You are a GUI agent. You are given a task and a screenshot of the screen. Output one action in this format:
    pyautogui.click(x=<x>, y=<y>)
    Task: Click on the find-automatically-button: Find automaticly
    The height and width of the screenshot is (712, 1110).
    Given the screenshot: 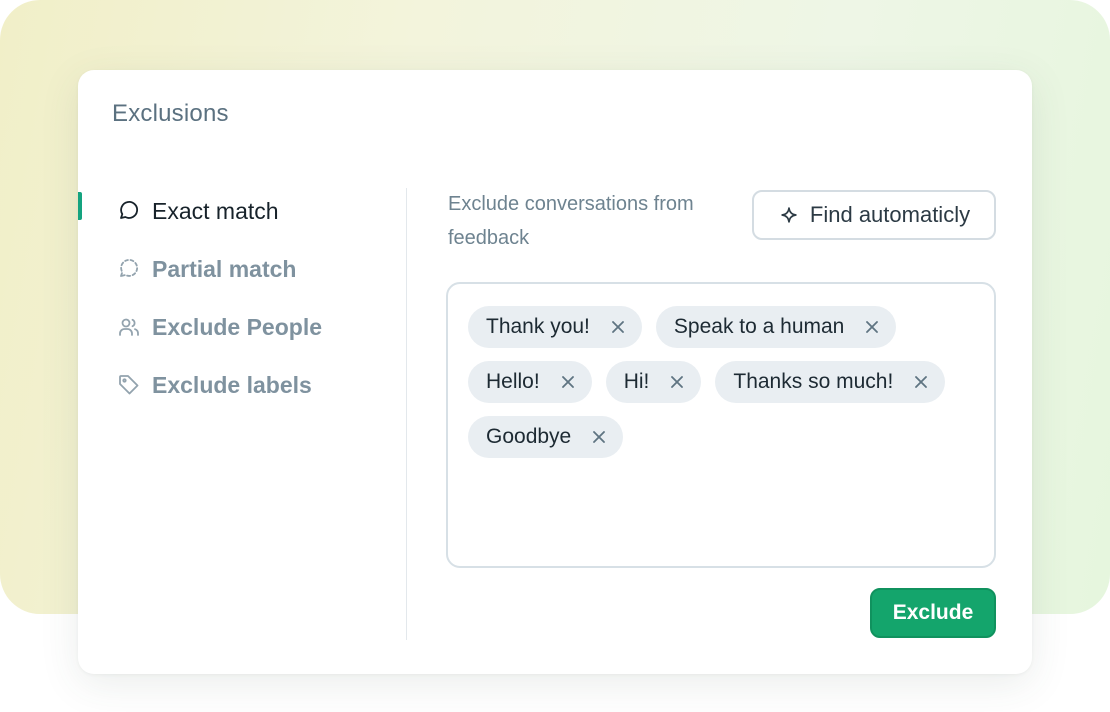 What is the action you would take?
    pyautogui.click(x=874, y=215)
    